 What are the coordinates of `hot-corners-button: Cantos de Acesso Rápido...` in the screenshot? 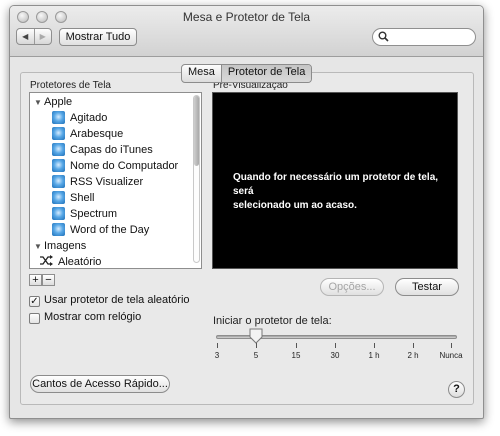 It's located at (100, 384).